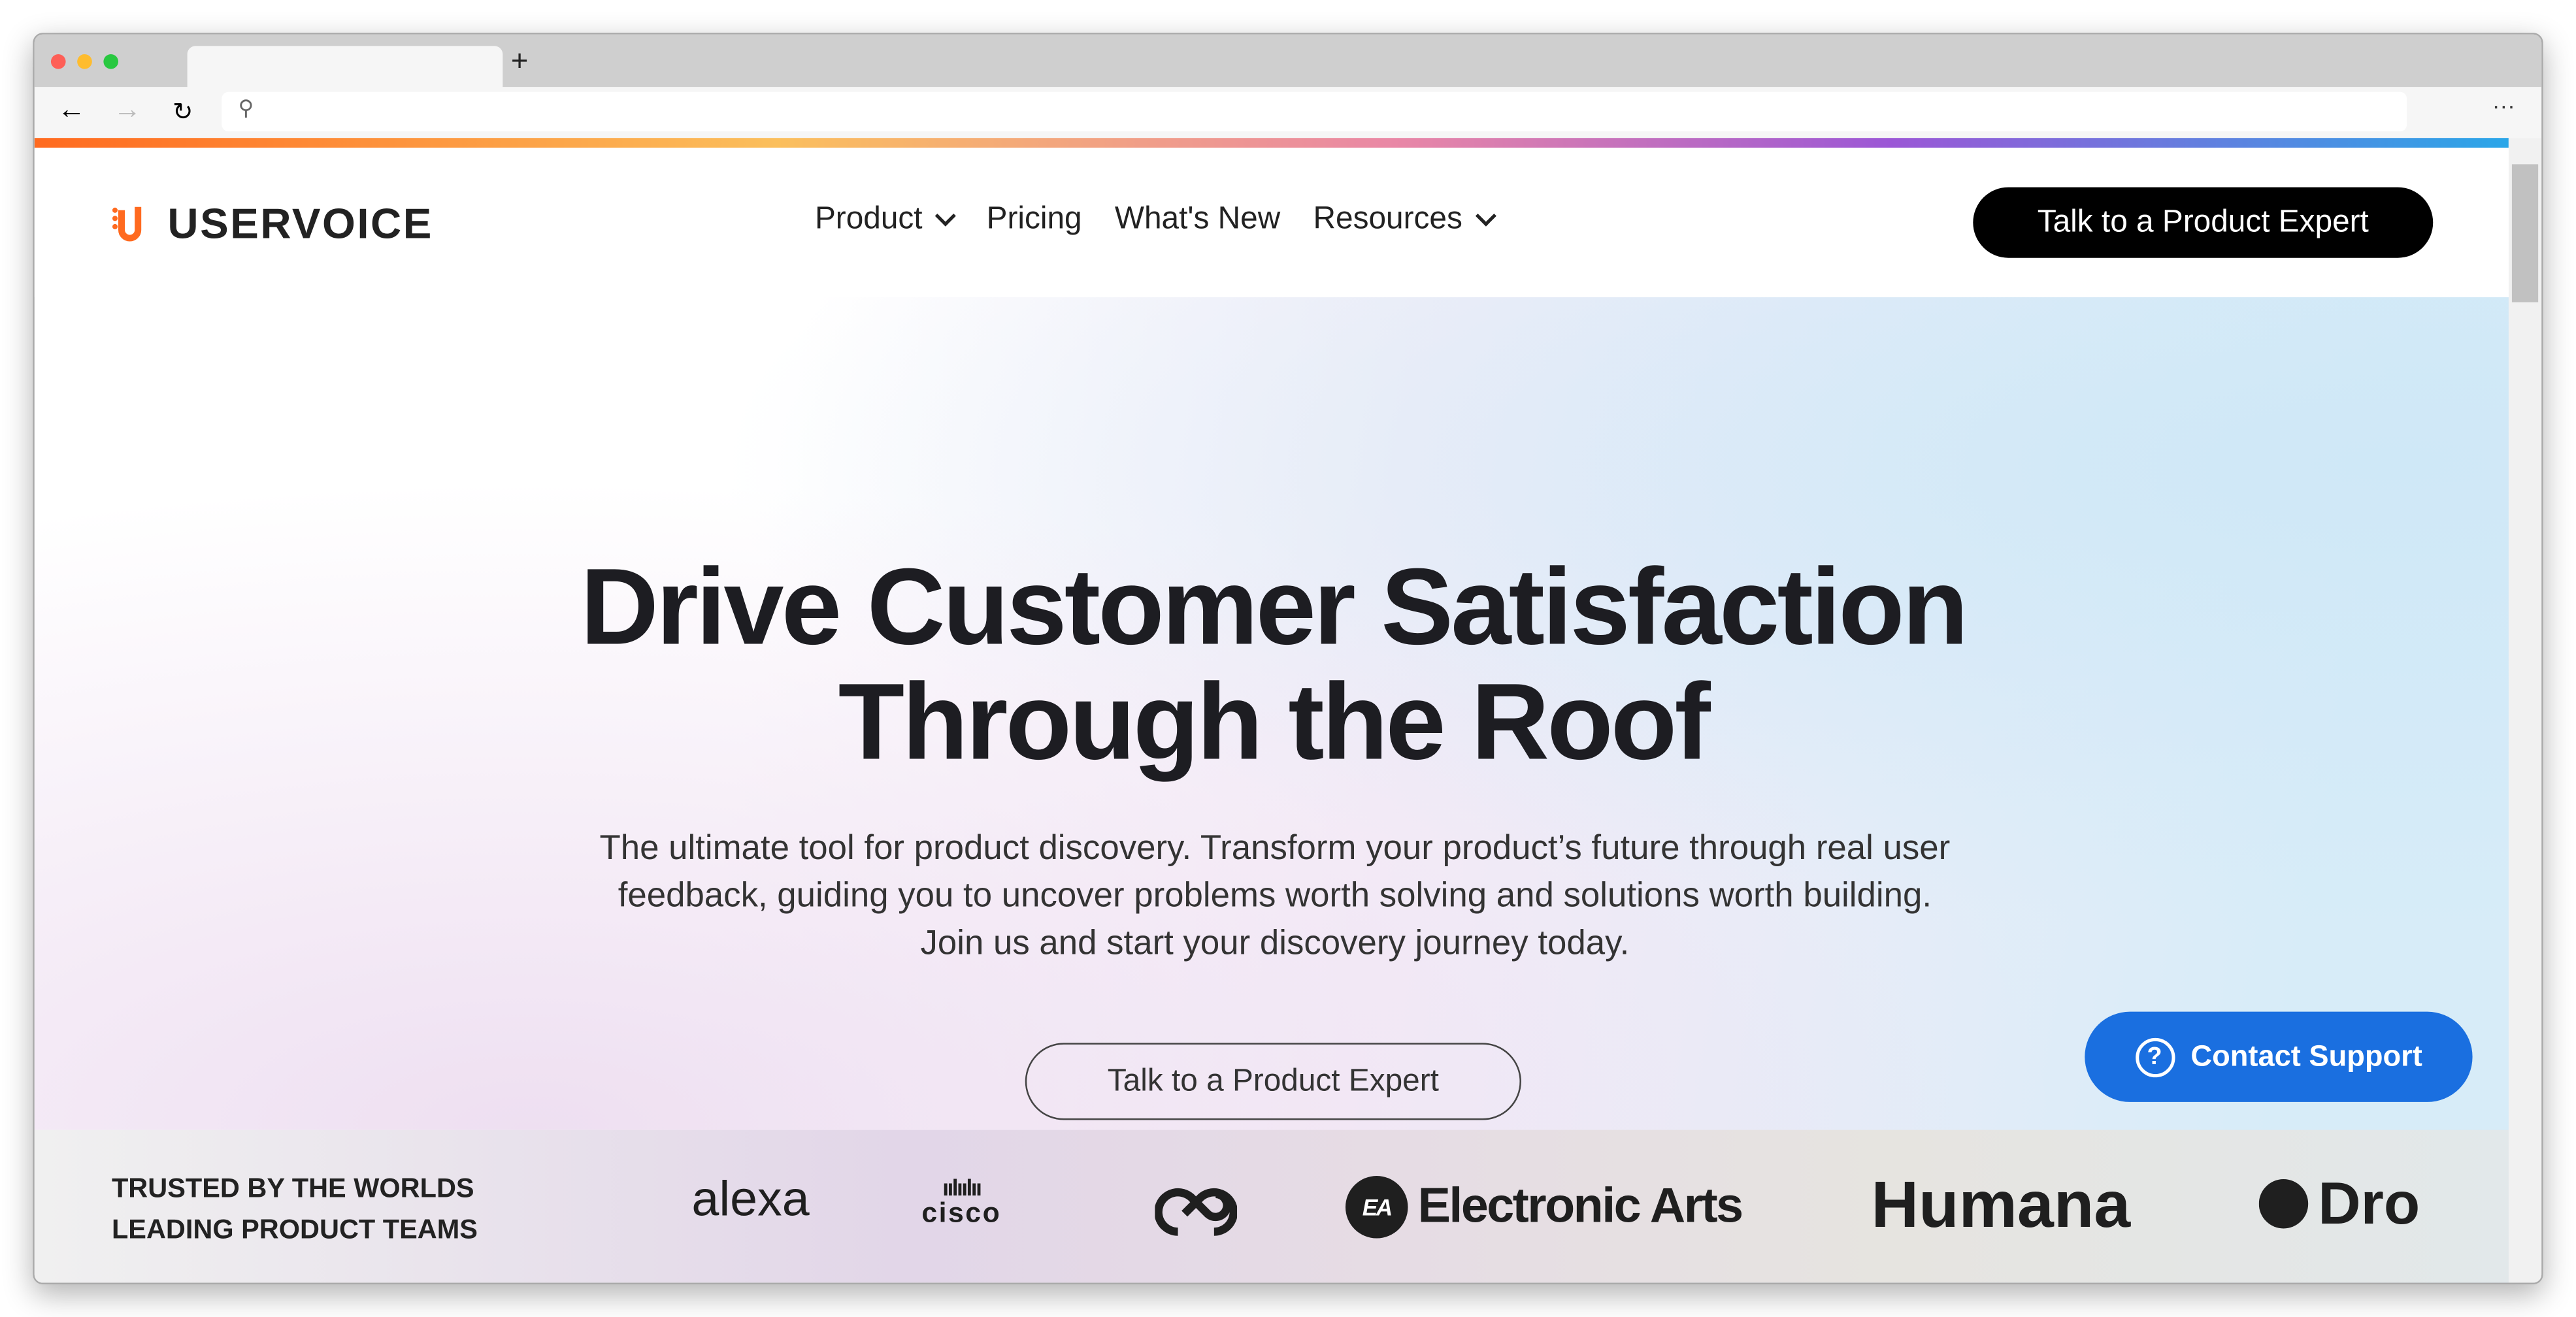  Describe the element at coordinates (1288, 62) in the screenshot. I see `tab-bar: +` at that location.